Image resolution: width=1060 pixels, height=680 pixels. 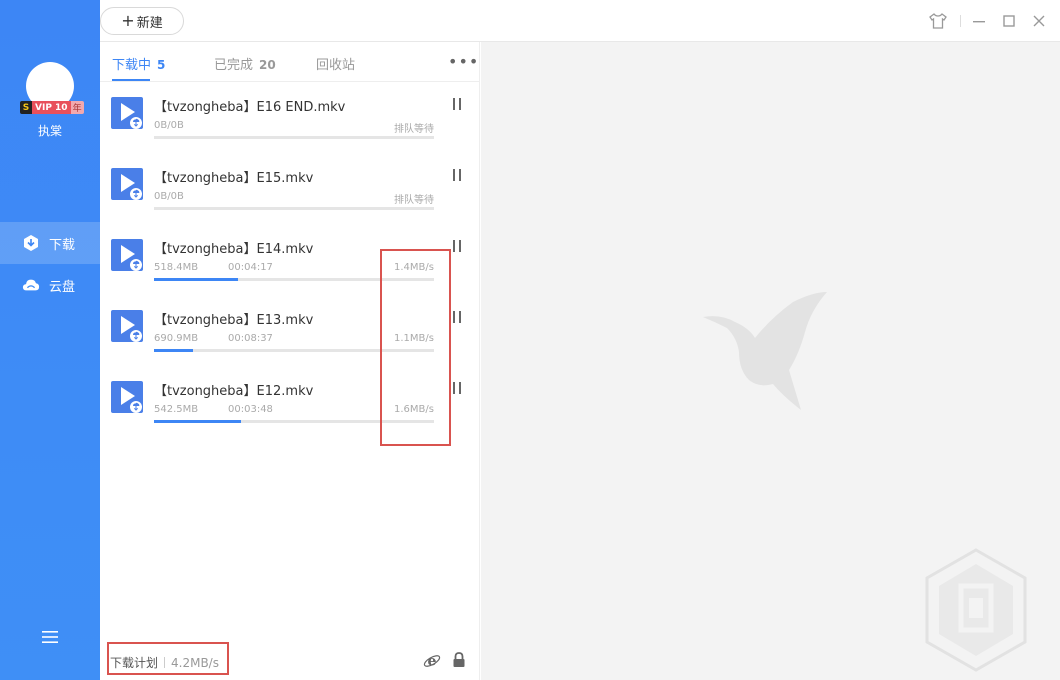 What do you see at coordinates (234, 65) in the screenshot?
I see `tab-label: 已完成` at bounding box center [234, 65].